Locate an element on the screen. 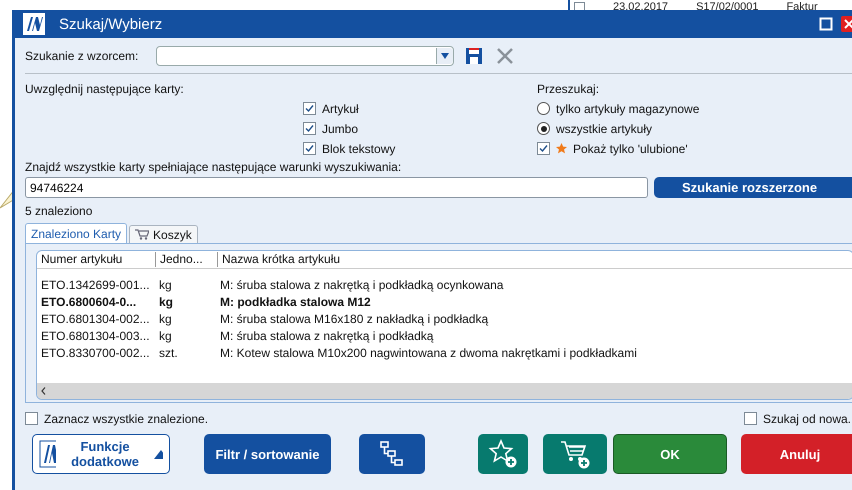 The width and height of the screenshot is (852, 490). cards-label: Uwzględnij następujące karty: is located at coordinates (105, 89).